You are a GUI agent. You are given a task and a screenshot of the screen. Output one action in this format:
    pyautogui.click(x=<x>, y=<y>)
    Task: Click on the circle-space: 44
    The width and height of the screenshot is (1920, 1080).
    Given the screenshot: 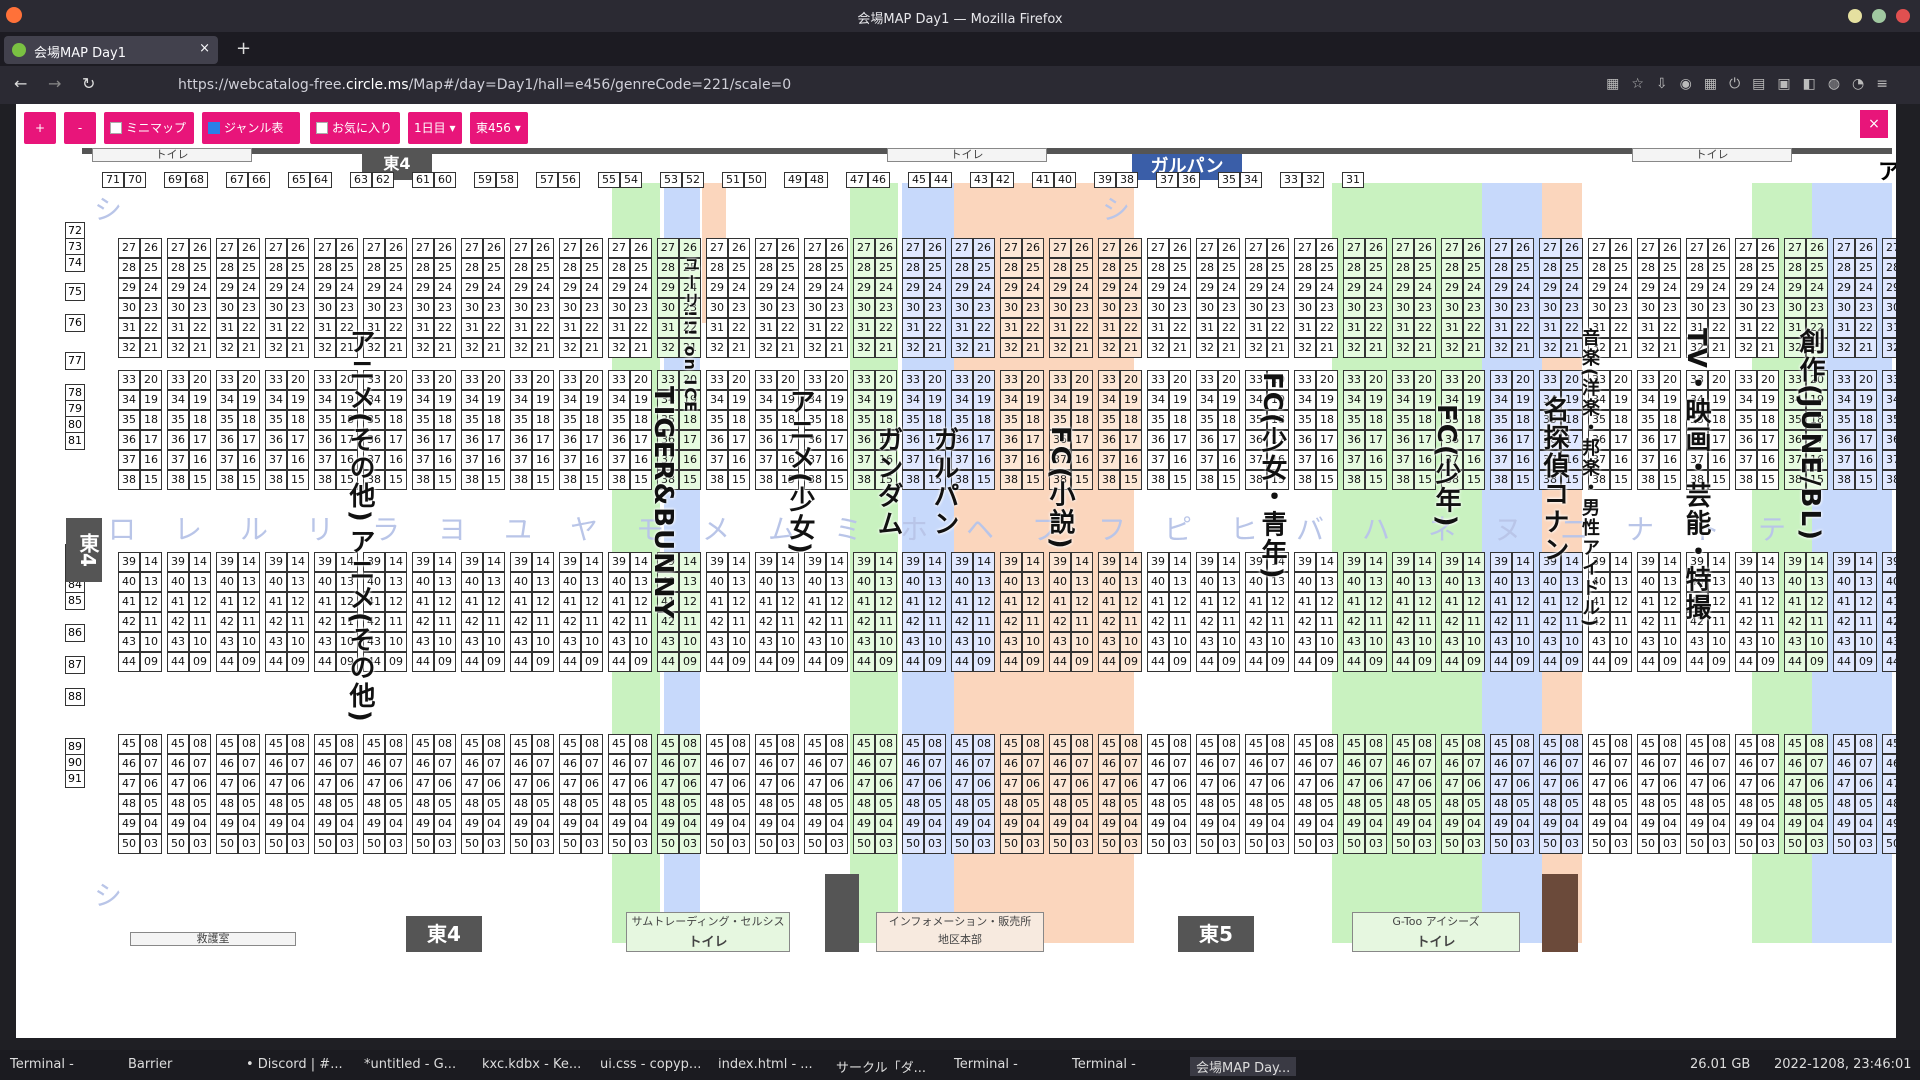 What is the action you would take?
    pyautogui.click(x=1889, y=662)
    